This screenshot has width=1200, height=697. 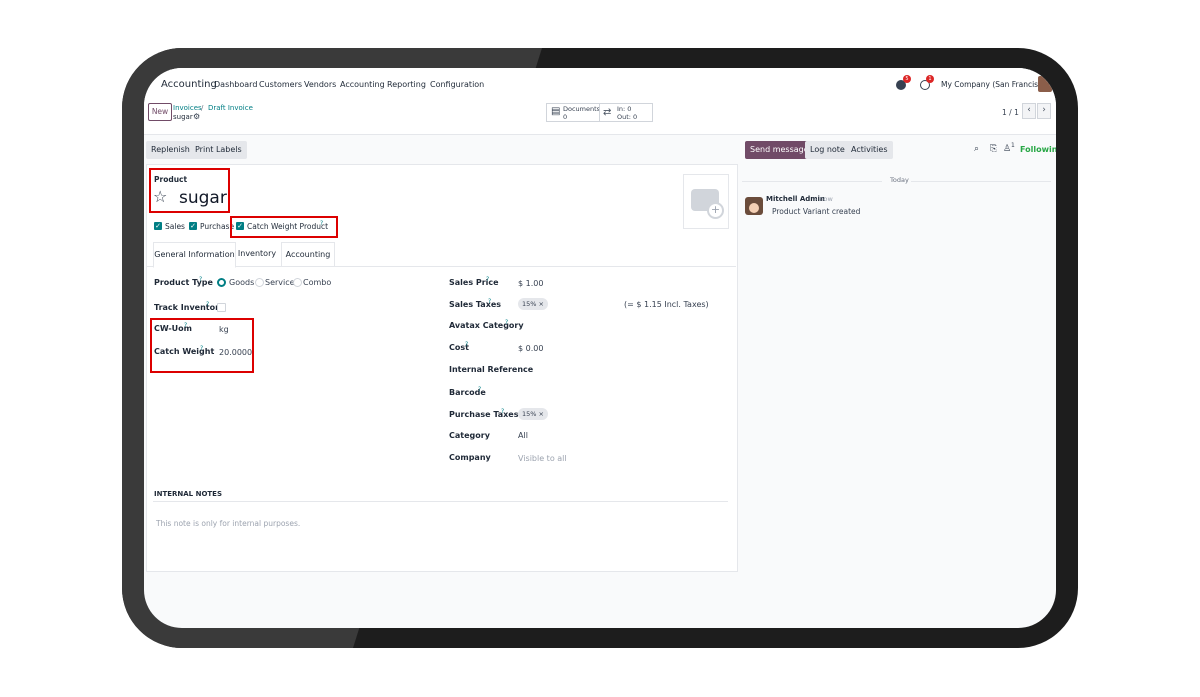 What do you see at coordinates (280, 85) in the screenshot?
I see `menu-customers: Customers` at bounding box center [280, 85].